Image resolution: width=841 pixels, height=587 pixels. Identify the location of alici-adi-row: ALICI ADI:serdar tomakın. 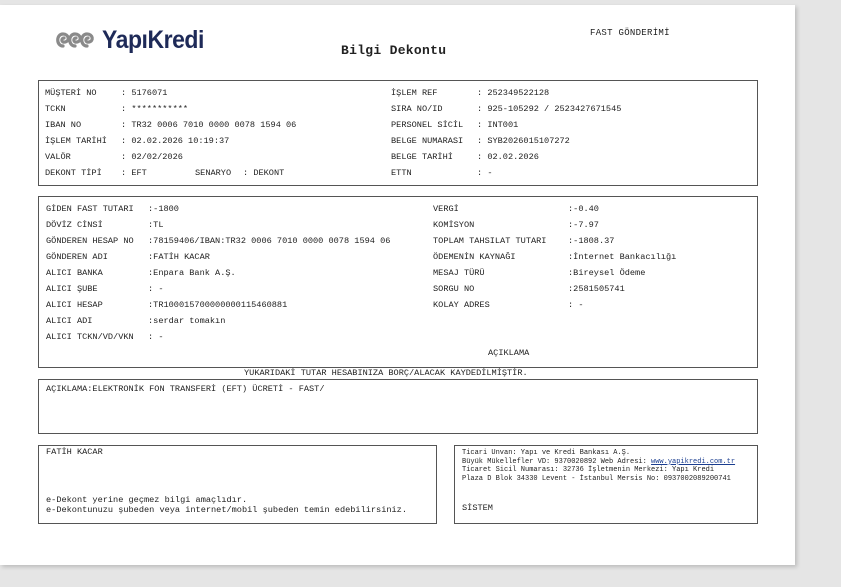
(136, 321).